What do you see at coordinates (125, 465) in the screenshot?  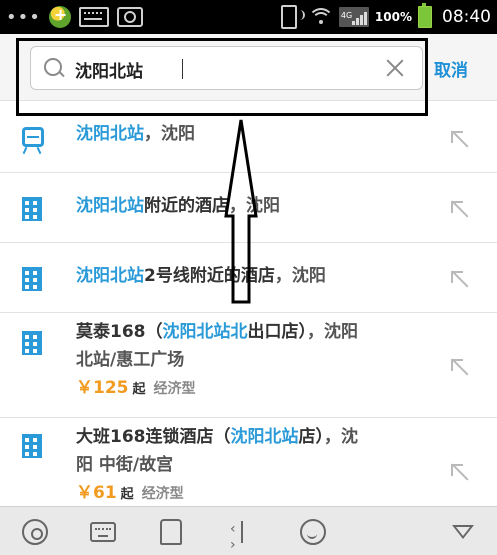 I see `list-item-location: 阳 中街/故宫` at bounding box center [125, 465].